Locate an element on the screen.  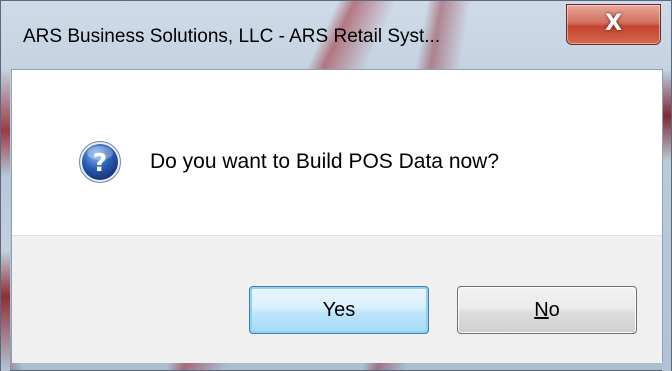
no-button: No is located at coordinates (547, 310).